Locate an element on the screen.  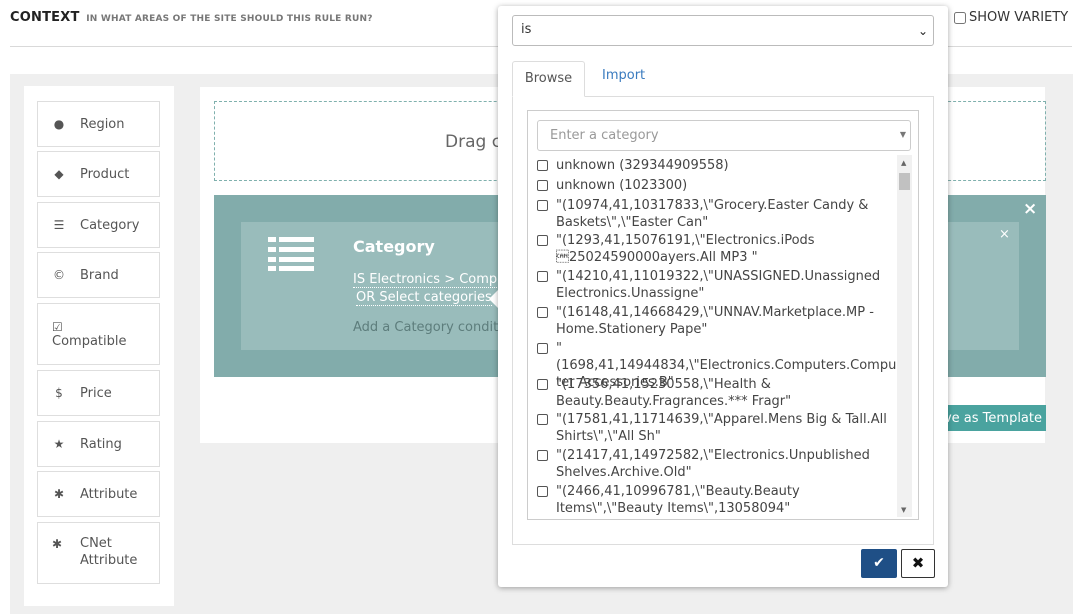
list-item: unknown (1023300) is located at coordinates (717, 185).